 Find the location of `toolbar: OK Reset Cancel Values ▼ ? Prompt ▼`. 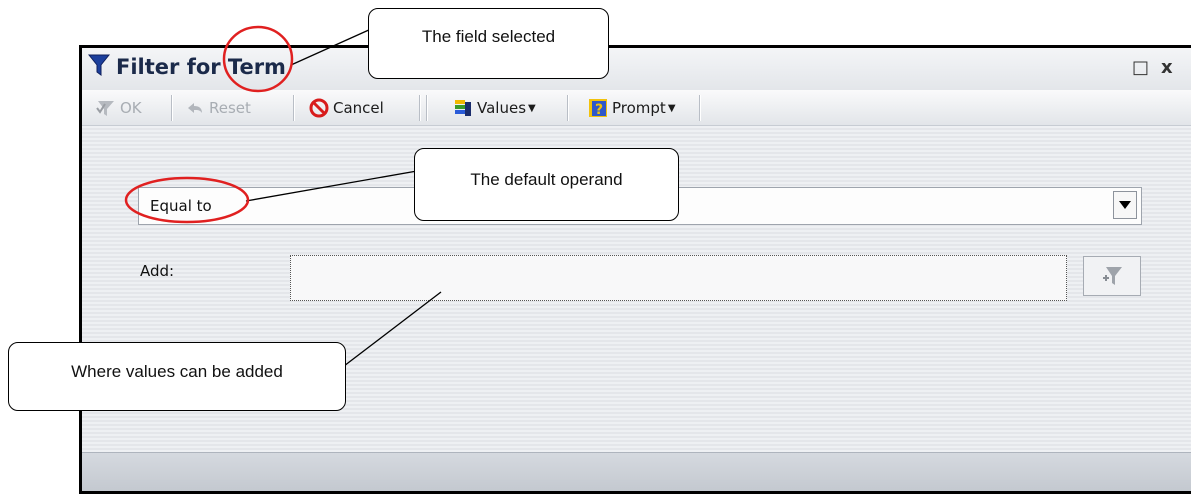

toolbar: OK Reset Cancel Values ▼ ? Prompt ▼ is located at coordinates (636, 108).